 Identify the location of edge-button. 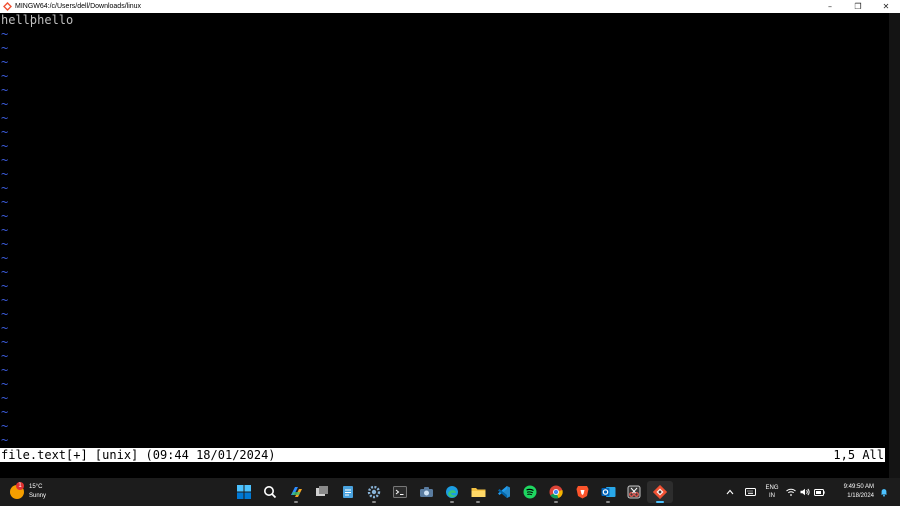
(452, 492).